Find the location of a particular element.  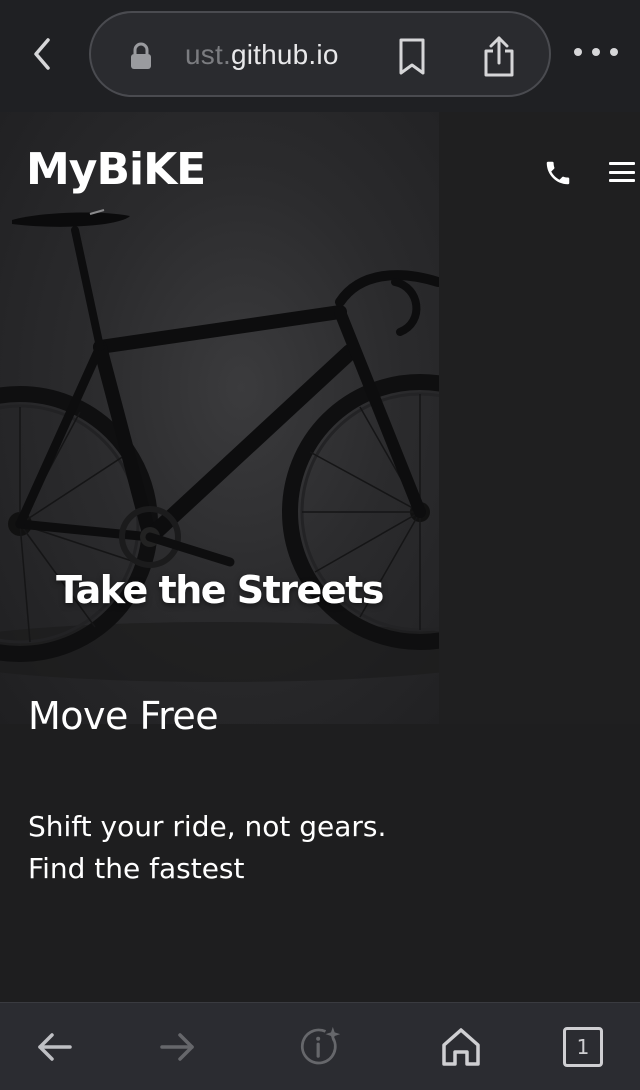

arrow-right-icon is located at coordinates (177, 1047).